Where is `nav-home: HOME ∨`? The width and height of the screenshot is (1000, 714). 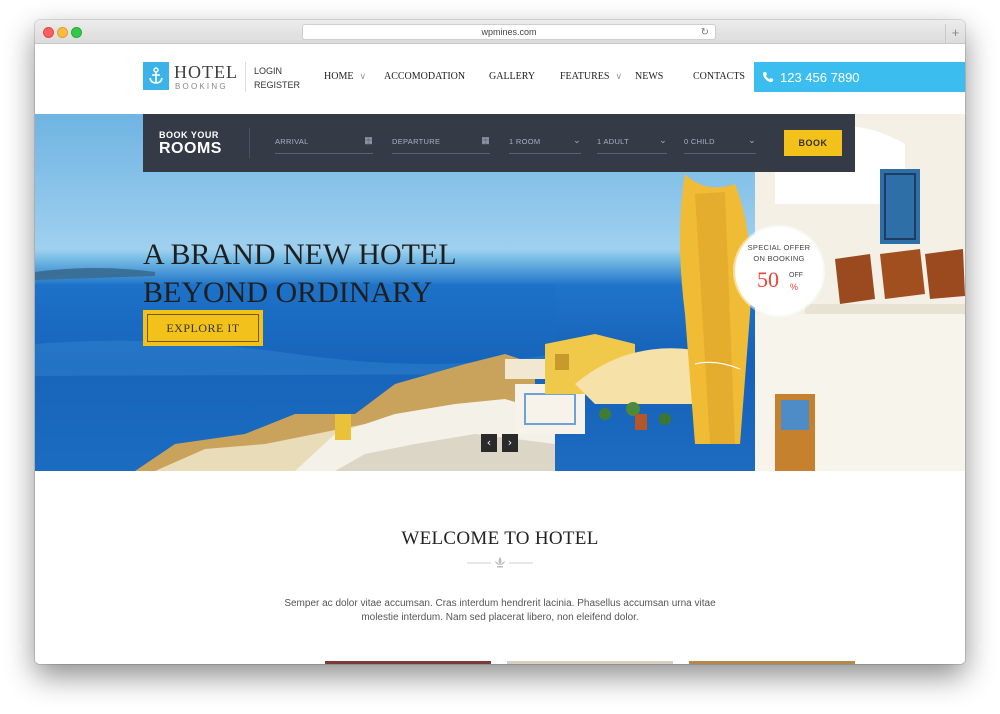 nav-home: HOME ∨ is located at coordinates (345, 76).